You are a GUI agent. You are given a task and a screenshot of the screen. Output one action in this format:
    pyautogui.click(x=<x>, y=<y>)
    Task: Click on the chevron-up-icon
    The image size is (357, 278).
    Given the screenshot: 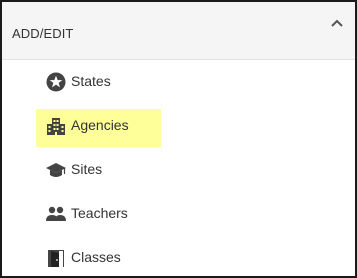 What is the action you would take?
    pyautogui.click(x=337, y=23)
    